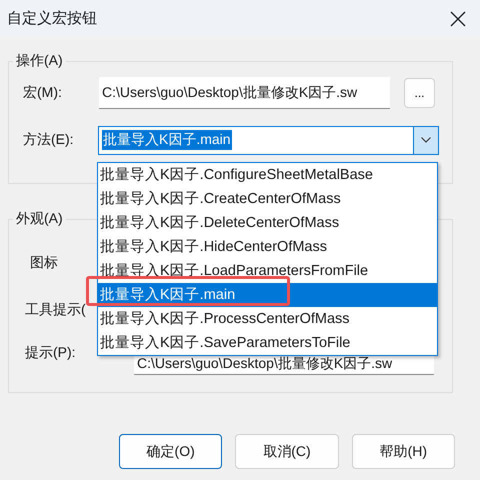  What do you see at coordinates (52, 18) in the screenshot?
I see `window-title: 自定义宏按钮` at bounding box center [52, 18].